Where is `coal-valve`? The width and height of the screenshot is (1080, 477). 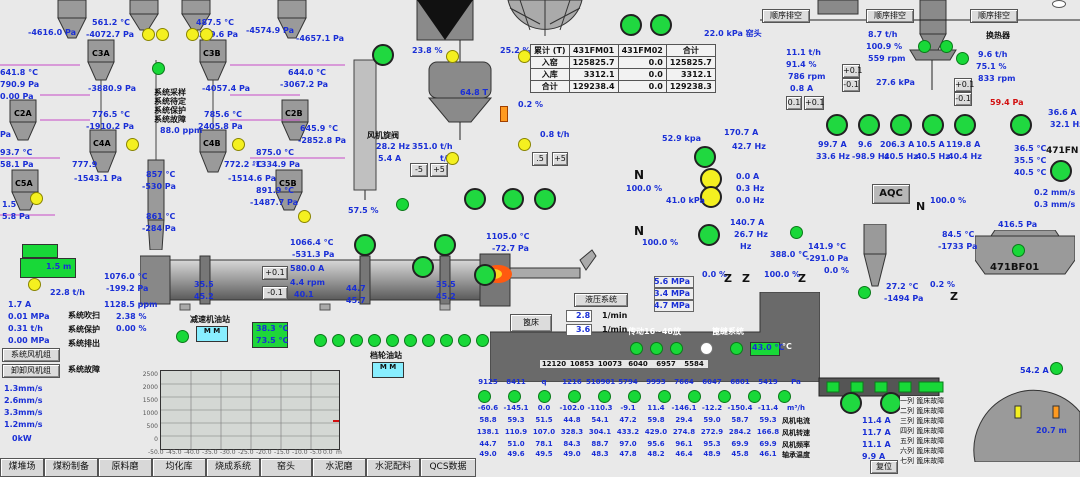 coal-valve is located at coordinates (34, 284).